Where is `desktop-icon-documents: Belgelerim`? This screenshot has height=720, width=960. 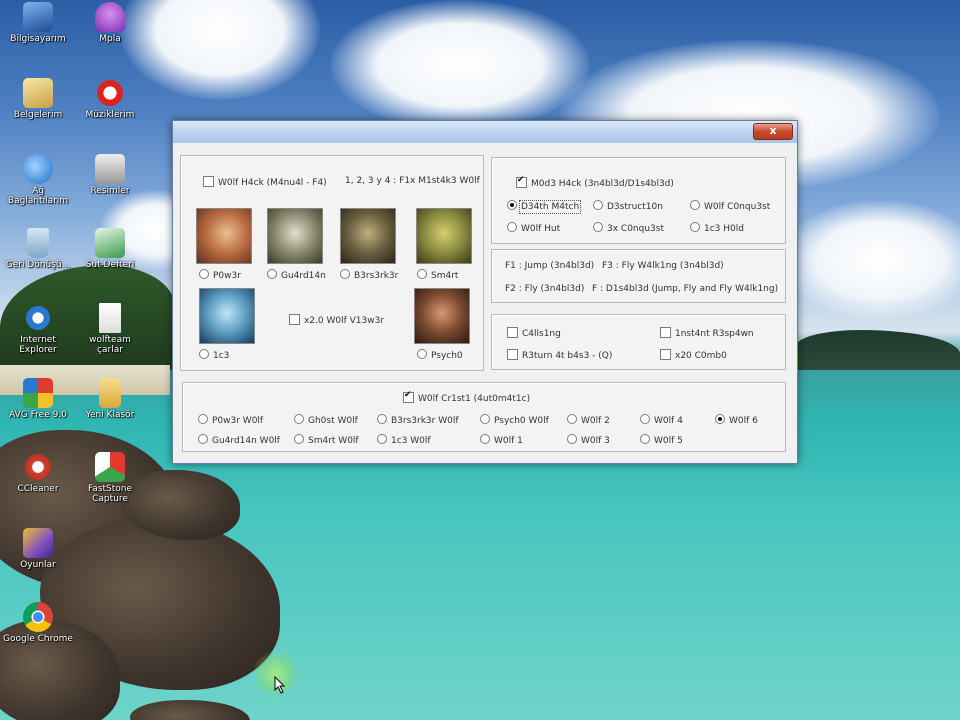 desktop-icon-documents: Belgelerim is located at coordinates (38, 99).